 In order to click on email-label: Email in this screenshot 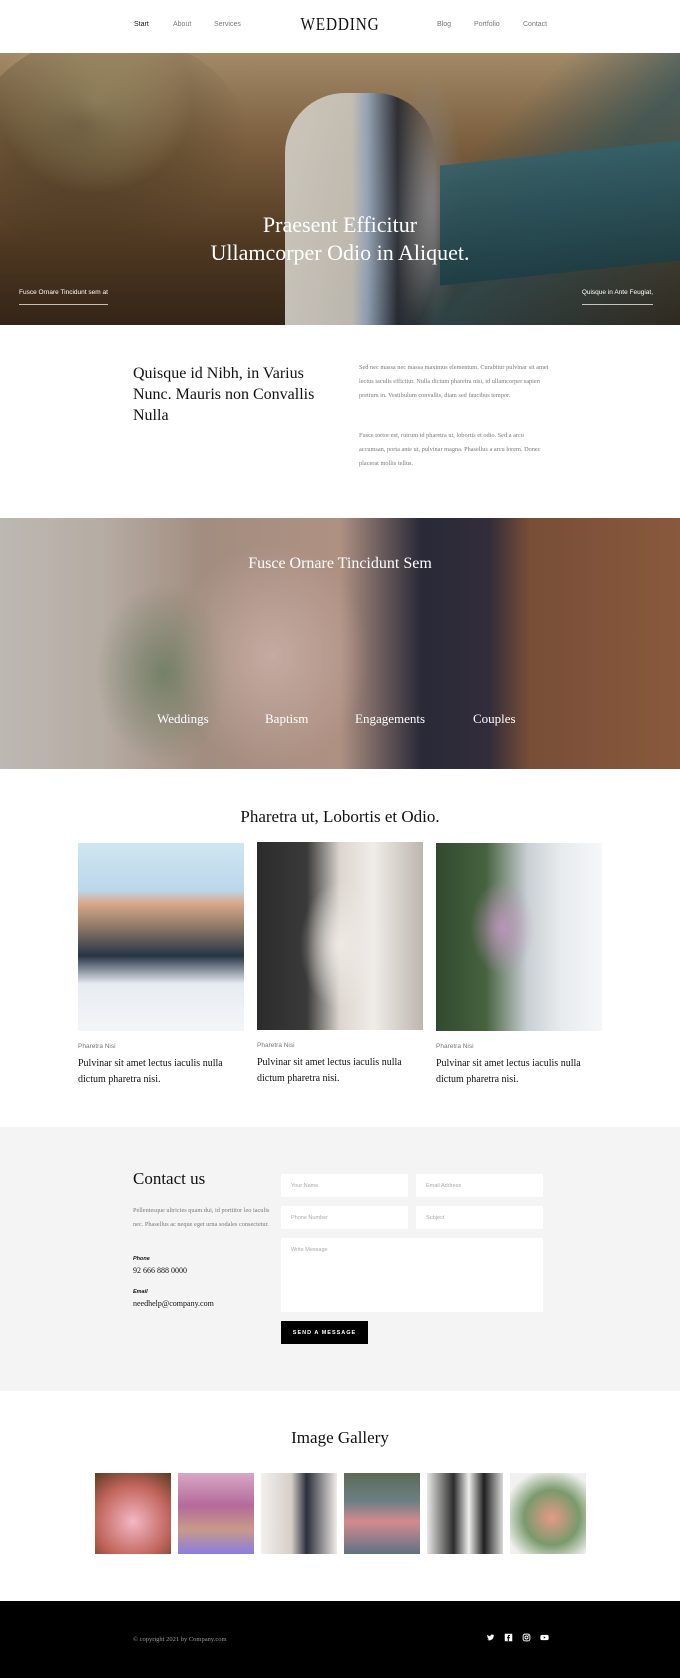, I will do `click(140, 1292)`.